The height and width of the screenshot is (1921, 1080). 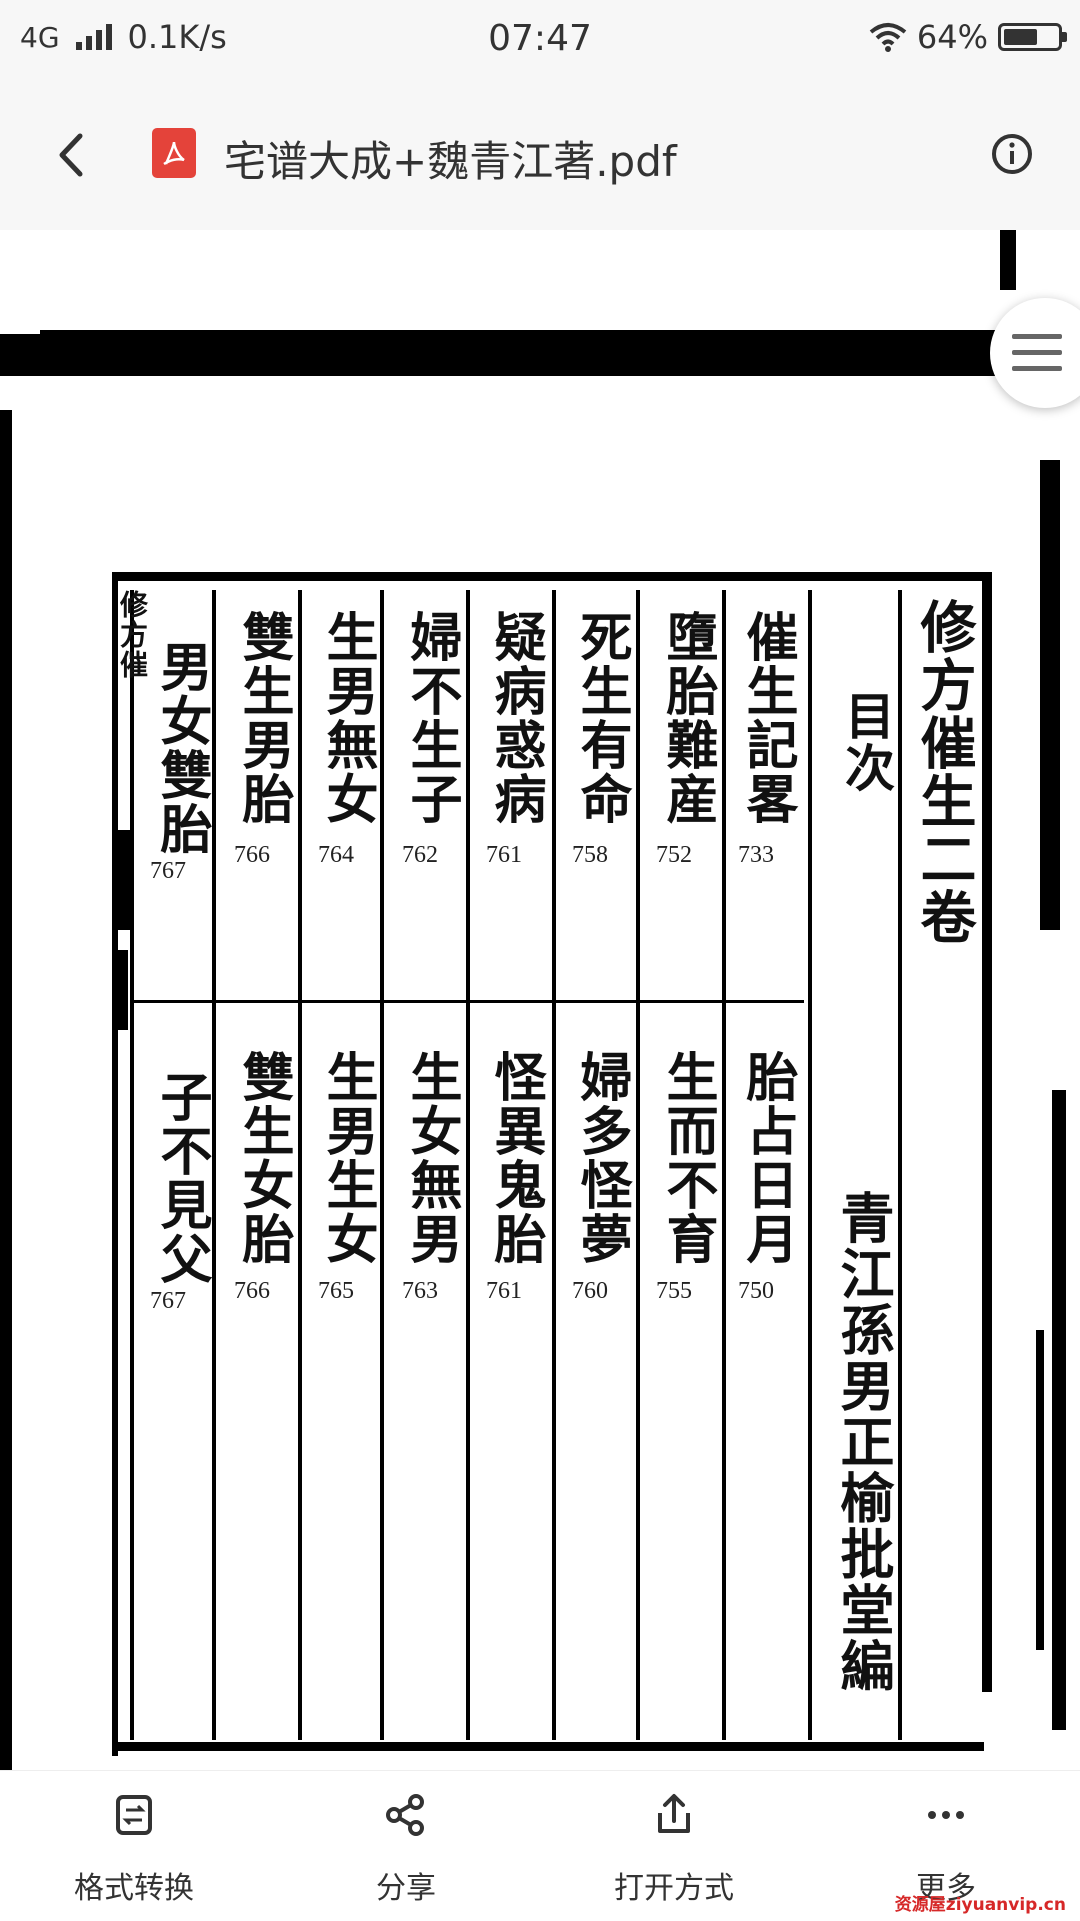 I want to click on battery-icon, so click(x=1032, y=37).